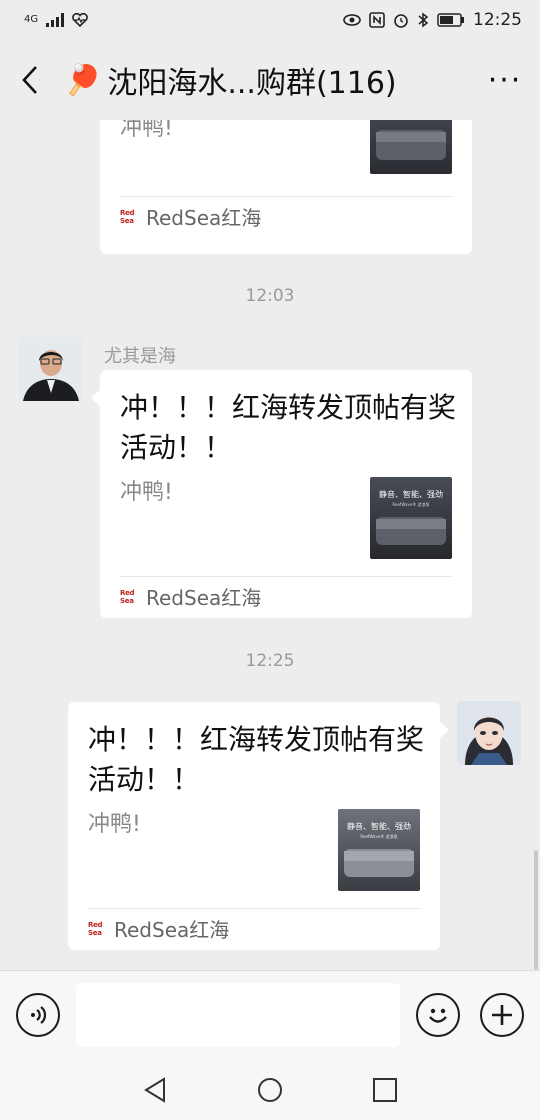 The height and width of the screenshot is (1120, 540). I want to click on emoji-button, so click(438, 1015).